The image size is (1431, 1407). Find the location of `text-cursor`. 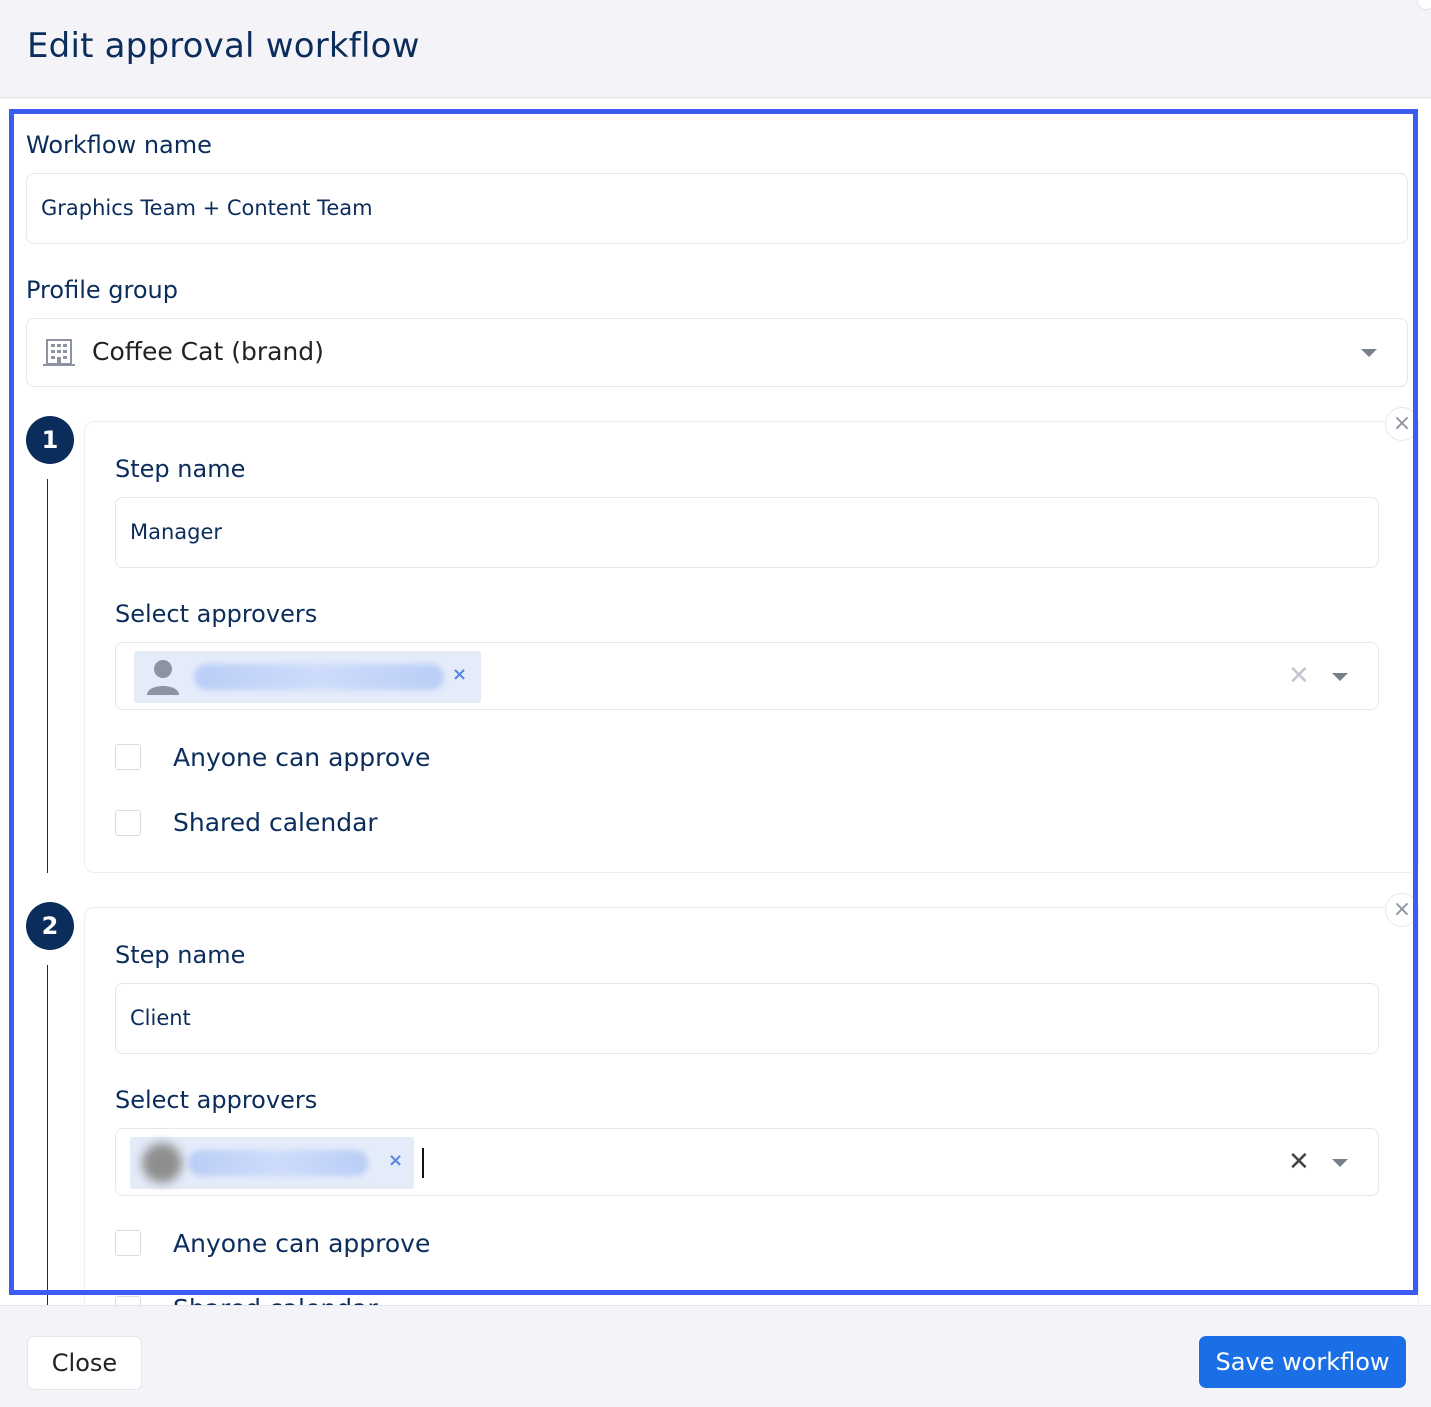

text-cursor is located at coordinates (423, 1163).